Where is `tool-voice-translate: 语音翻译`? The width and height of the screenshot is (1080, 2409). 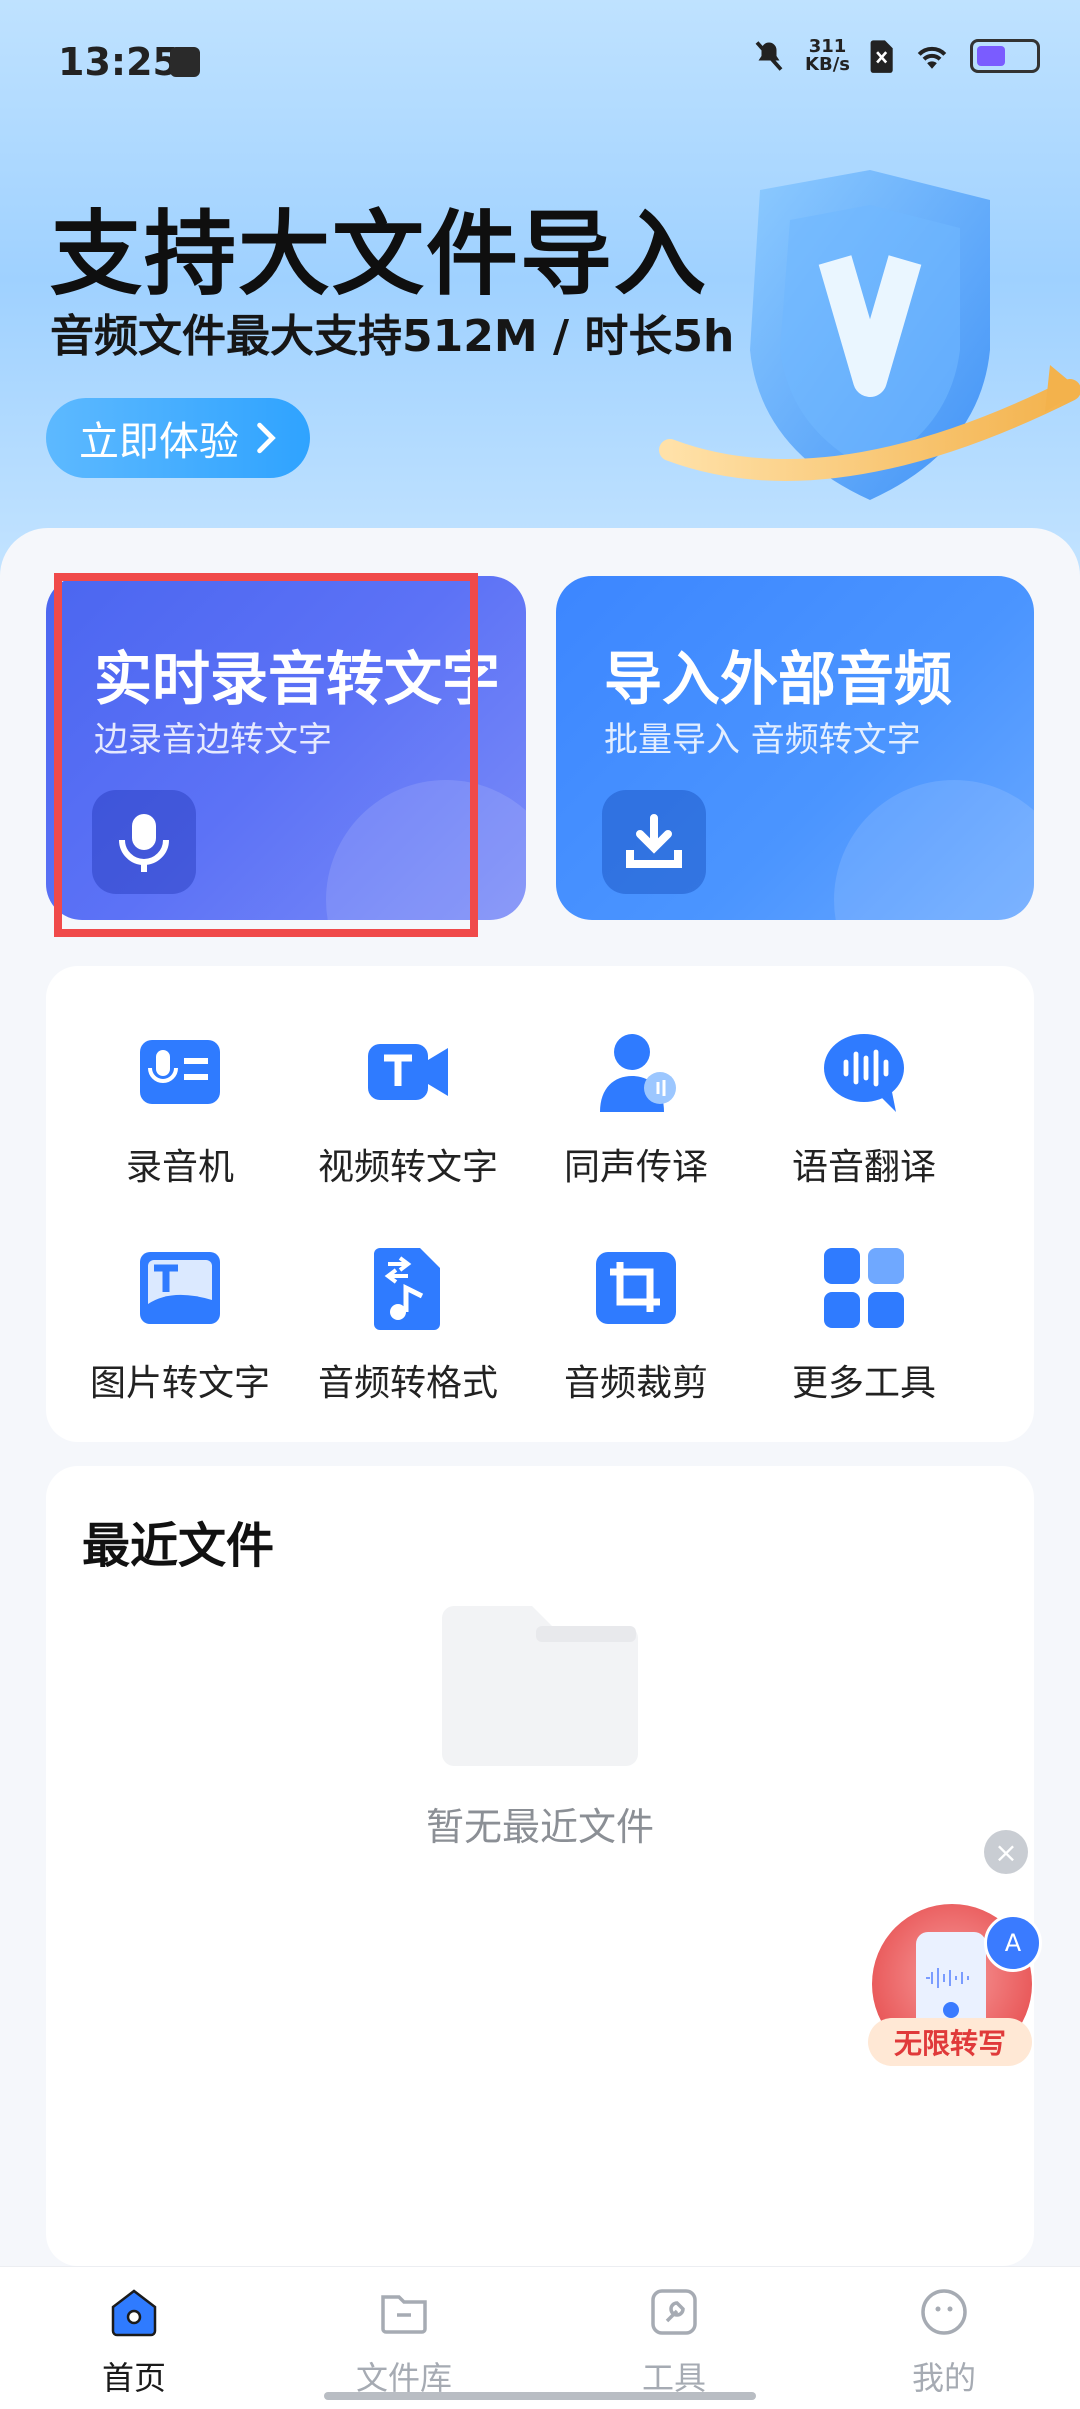
tool-voice-translate: 语音翻译 is located at coordinates (864, 1109).